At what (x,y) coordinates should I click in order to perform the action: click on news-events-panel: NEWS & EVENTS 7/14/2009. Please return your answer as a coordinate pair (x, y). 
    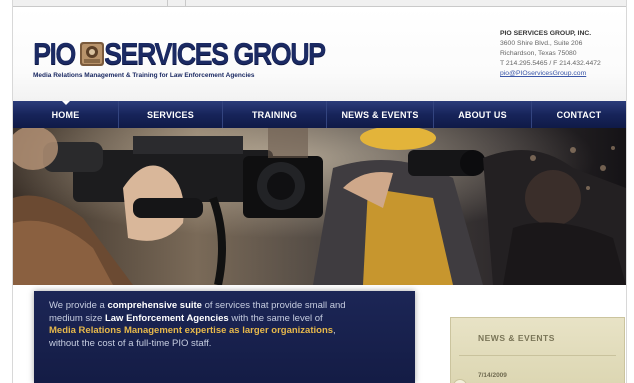
    Looking at the image, I should click on (537, 350).